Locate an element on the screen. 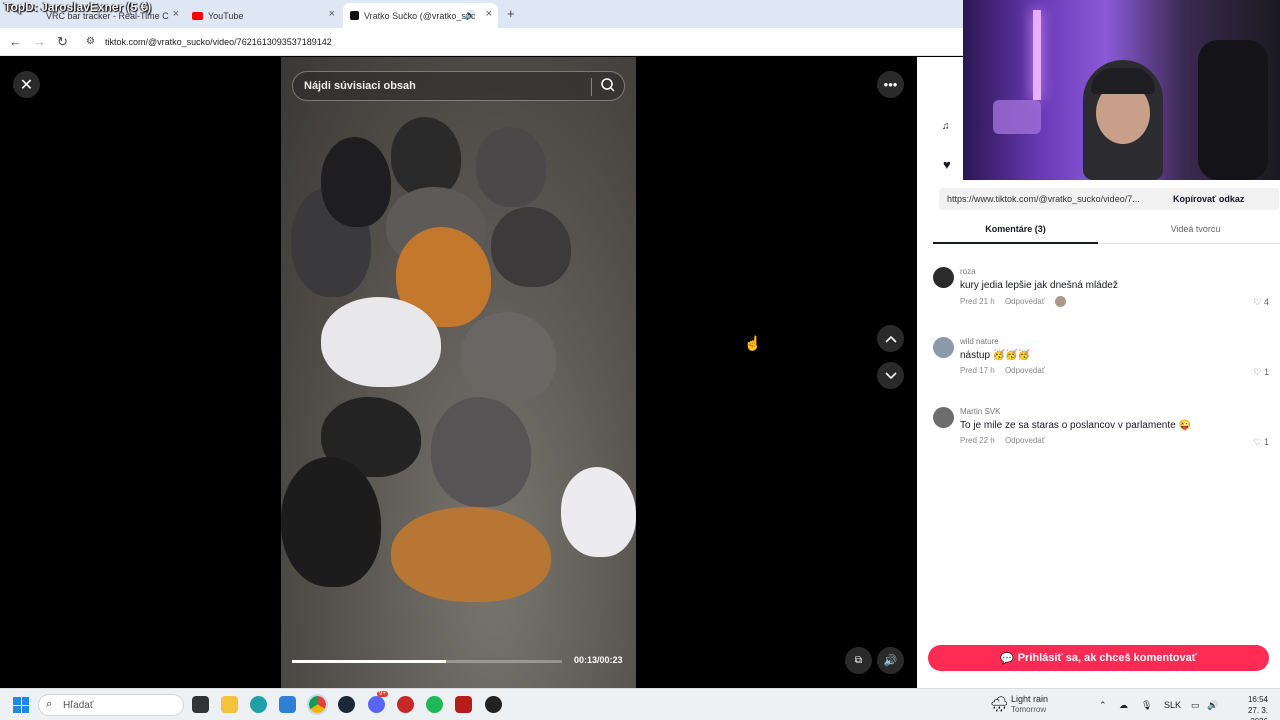 This screenshot has height=720, width=1280. spotify-icon is located at coordinates (434, 704).